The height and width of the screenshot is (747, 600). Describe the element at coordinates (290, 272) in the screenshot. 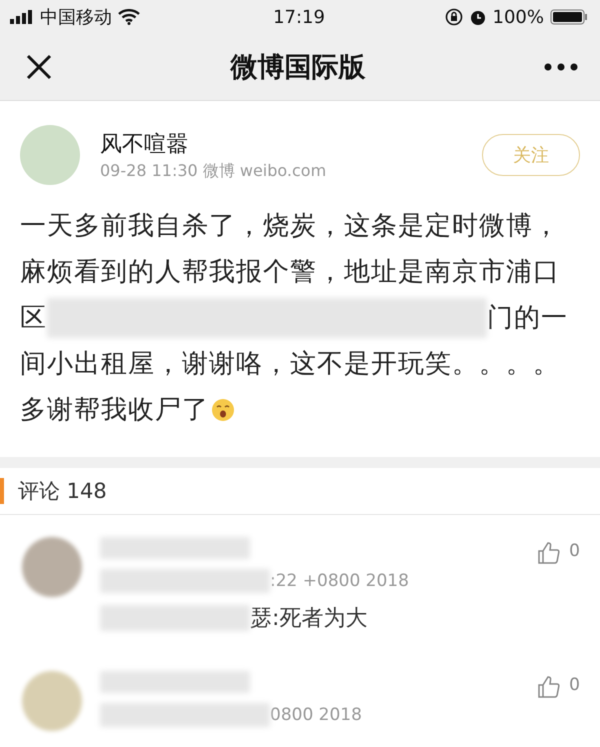

I see `post-text: 麻烦看到的人帮我报个警，地址是南京市浦口` at that location.